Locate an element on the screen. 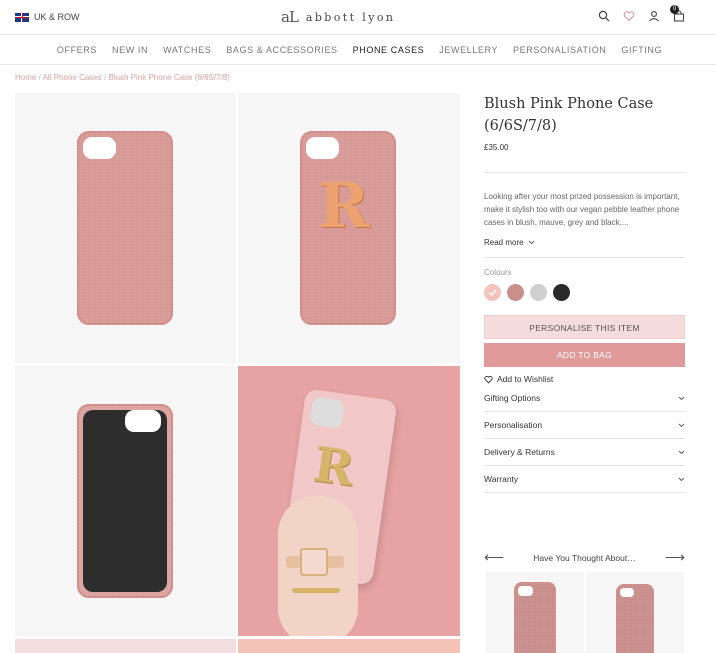  nav-item-offers: OFFERS is located at coordinates (77, 50).